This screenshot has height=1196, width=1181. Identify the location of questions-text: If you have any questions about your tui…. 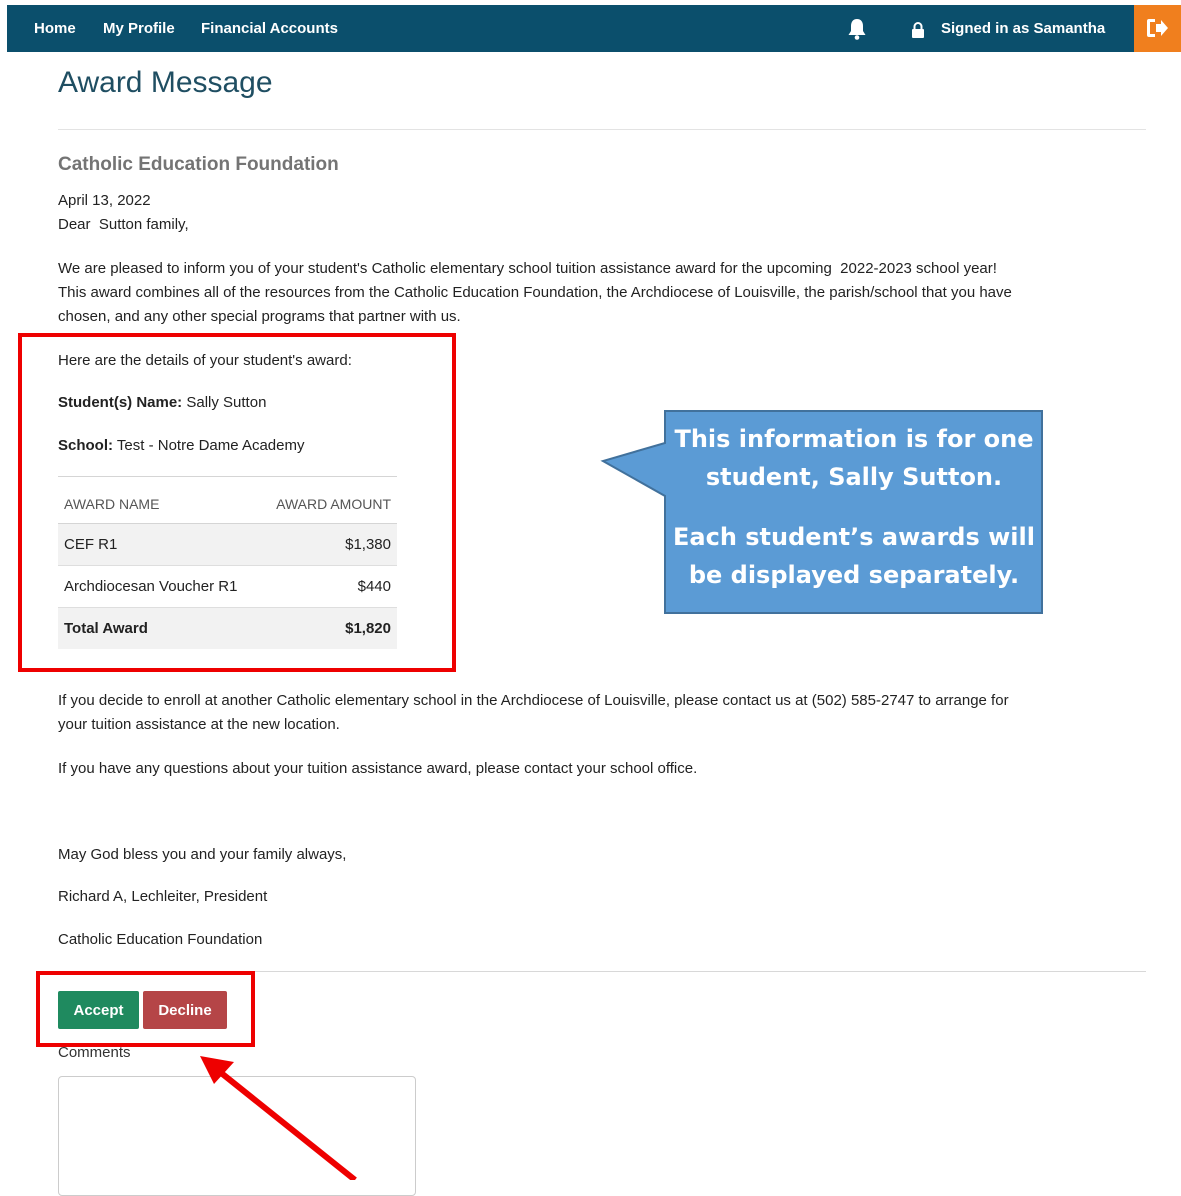
(378, 768).